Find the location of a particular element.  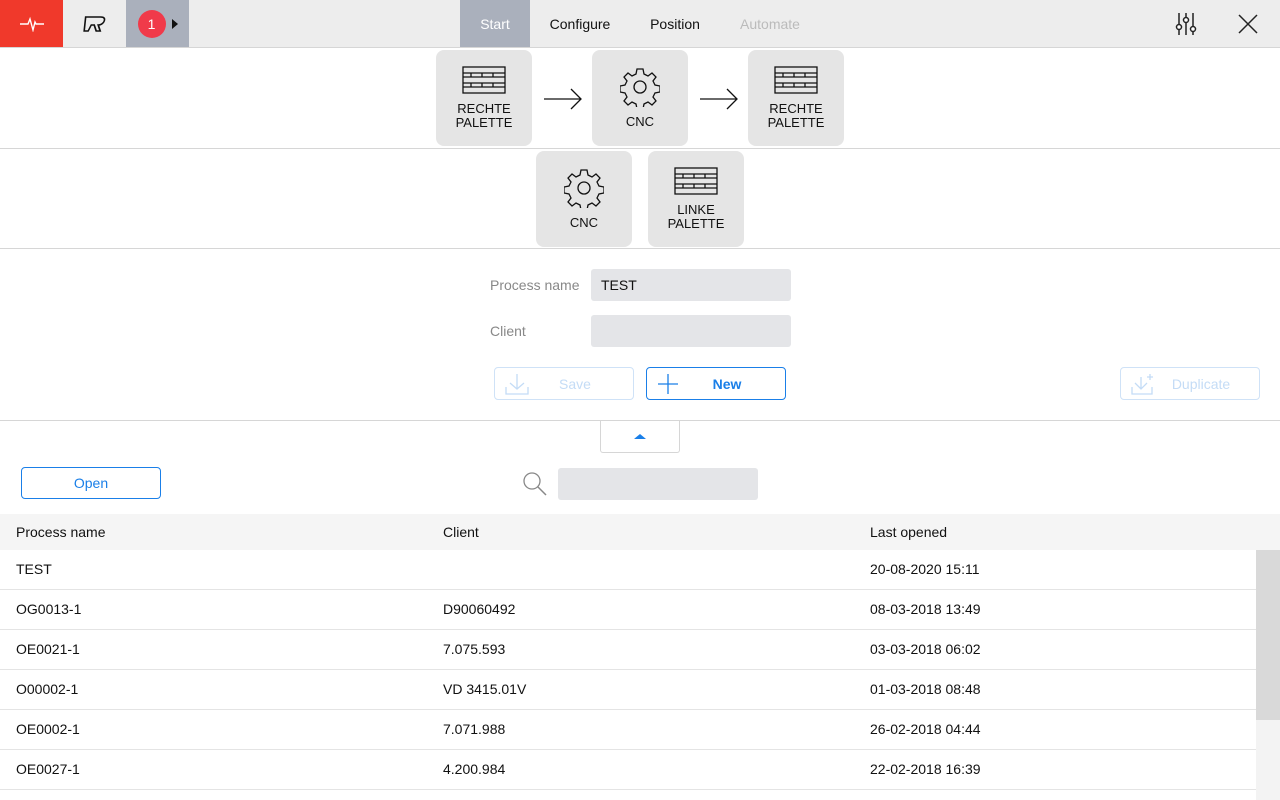

new-button: New is located at coordinates (716, 383).